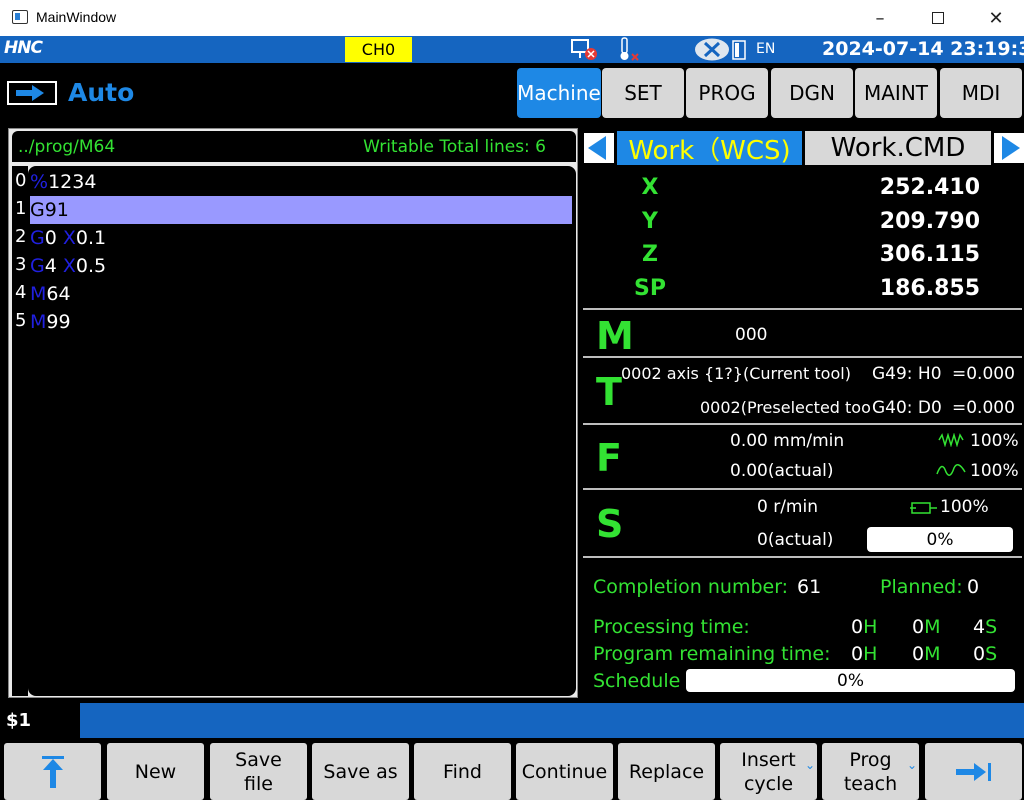 The width and height of the screenshot is (1024, 800). What do you see at coordinates (53, 238) in the screenshot?
I see `code-text: 0` at bounding box center [53, 238].